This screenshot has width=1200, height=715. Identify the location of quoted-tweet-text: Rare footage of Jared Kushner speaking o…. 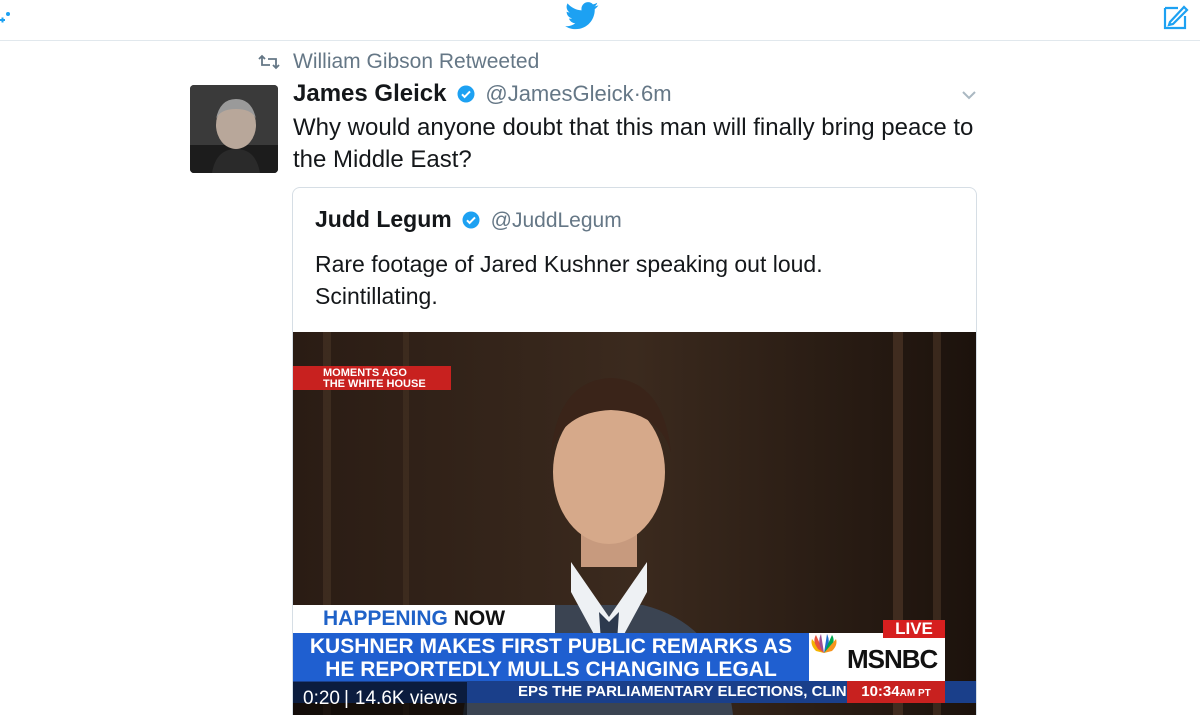
(625, 280).